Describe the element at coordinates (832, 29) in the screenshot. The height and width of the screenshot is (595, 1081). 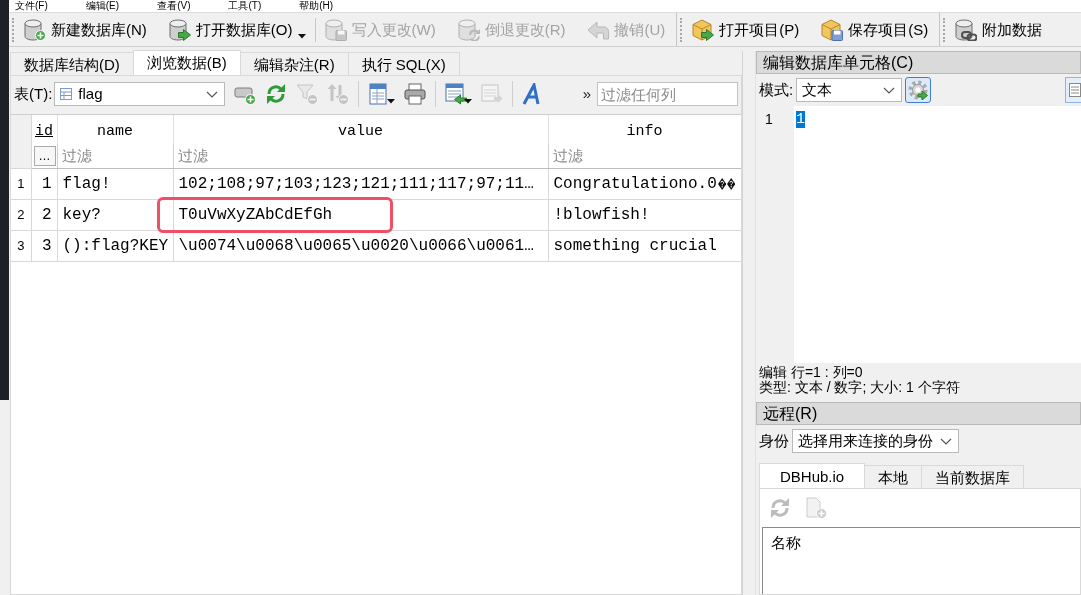
I see `package-save-icon` at that location.